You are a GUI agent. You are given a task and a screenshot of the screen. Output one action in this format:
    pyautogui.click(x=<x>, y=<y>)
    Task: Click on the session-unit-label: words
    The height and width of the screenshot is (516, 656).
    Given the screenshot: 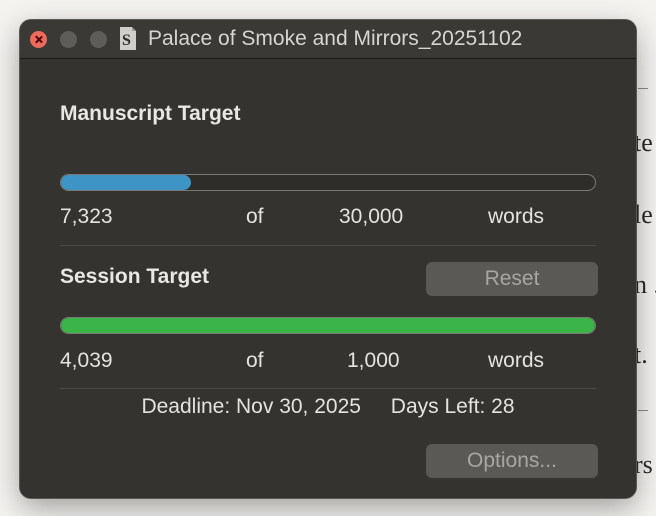 What is the action you would take?
    pyautogui.click(x=516, y=360)
    